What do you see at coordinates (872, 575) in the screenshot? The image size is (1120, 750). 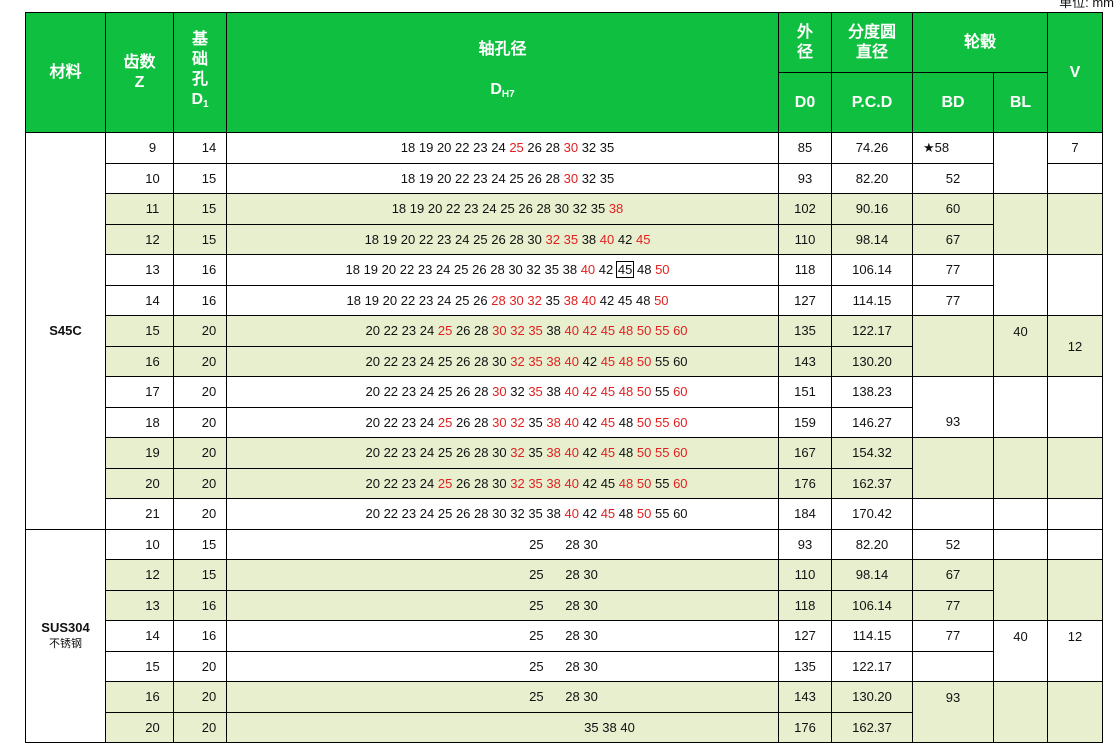 I see `pcd-value: 98.14` at bounding box center [872, 575].